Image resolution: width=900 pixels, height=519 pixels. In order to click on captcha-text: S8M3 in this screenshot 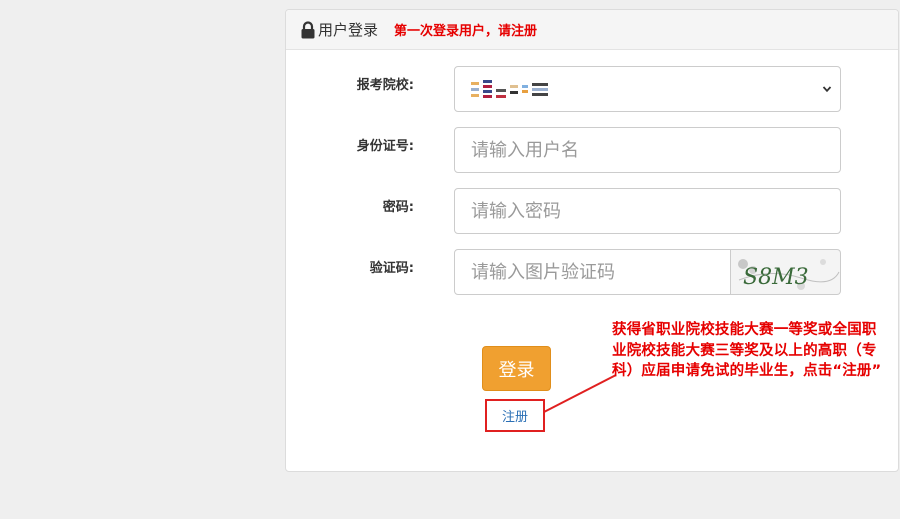, I will do `click(776, 277)`.